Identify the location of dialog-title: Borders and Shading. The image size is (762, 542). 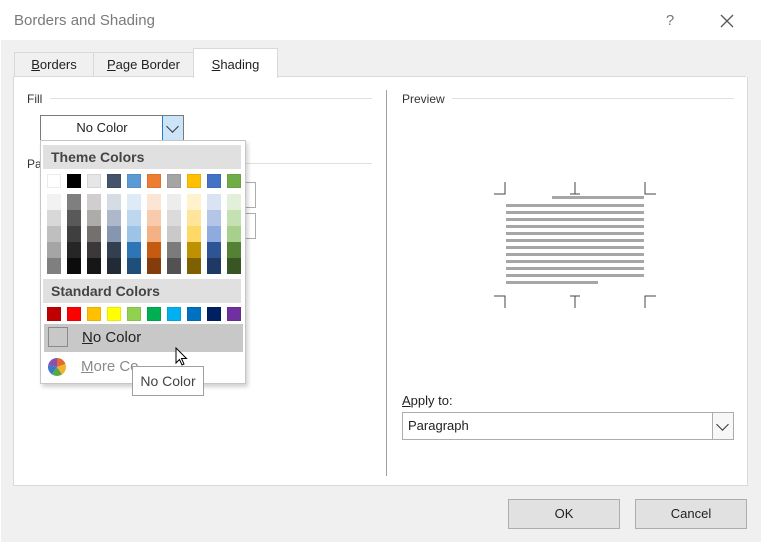
(84, 20).